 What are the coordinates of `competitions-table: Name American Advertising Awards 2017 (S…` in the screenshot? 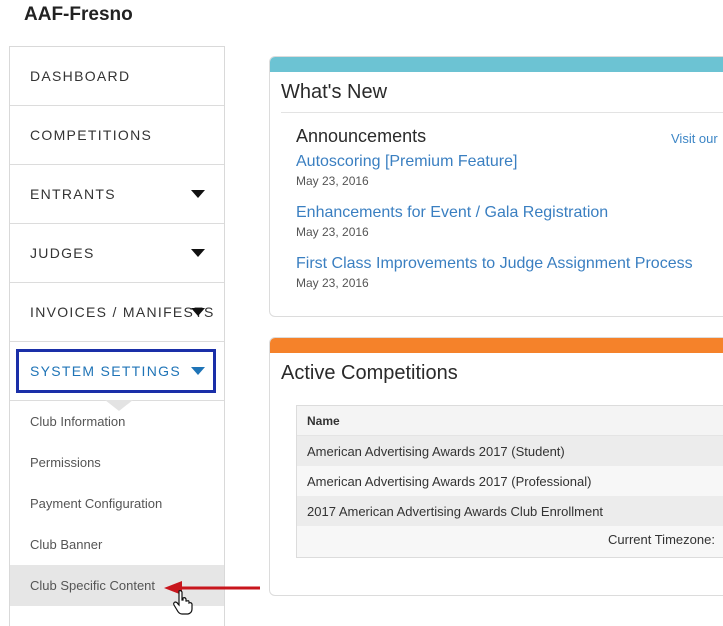 It's located at (509, 481).